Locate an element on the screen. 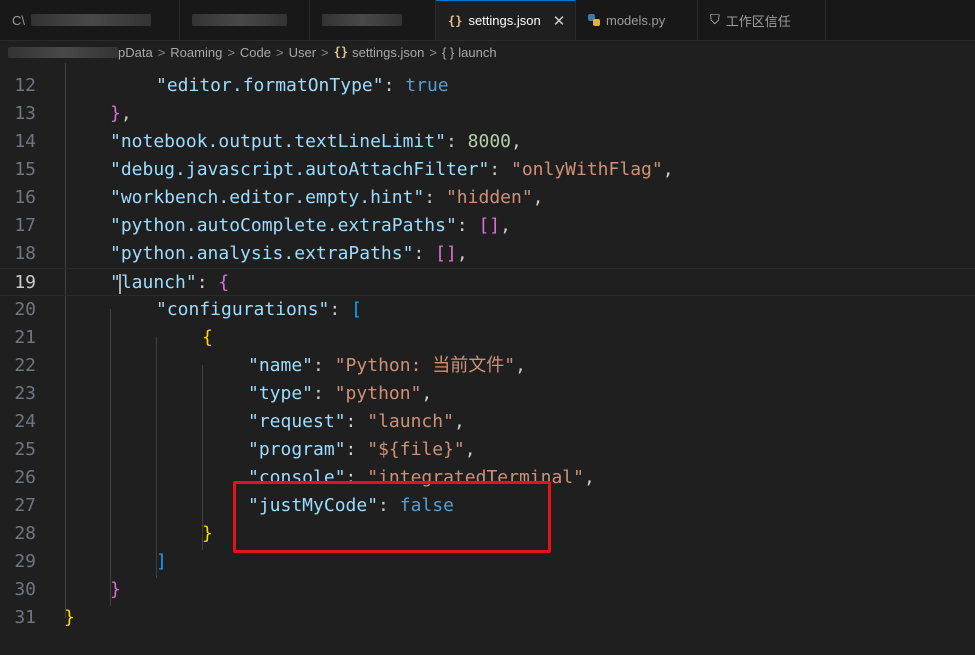  code-token: [] is located at coordinates (446, 253).